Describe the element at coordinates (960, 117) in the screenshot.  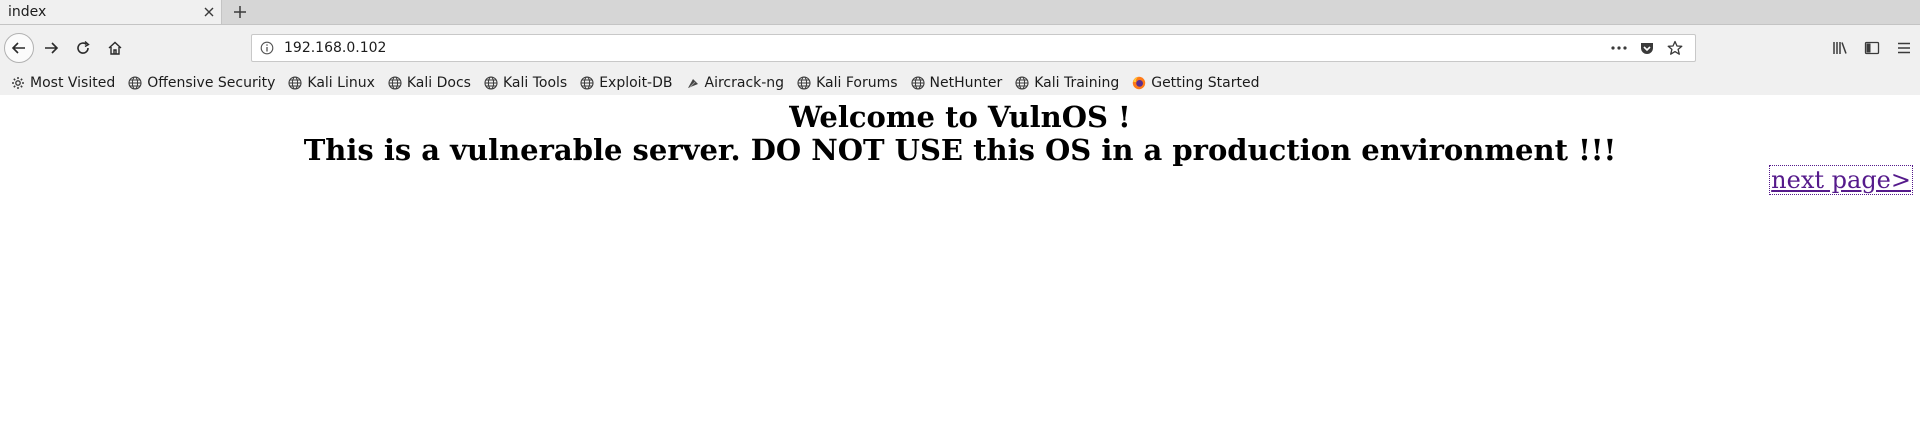
I see `welcome-heading: Welcome to VulnOS !` at that location.